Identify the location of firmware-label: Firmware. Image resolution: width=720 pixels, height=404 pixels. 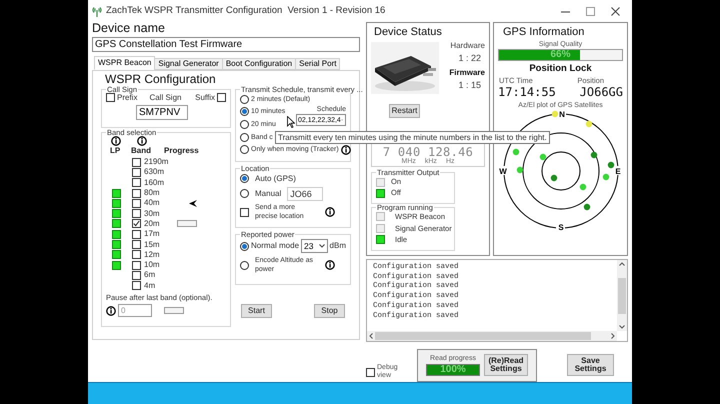
(467, 73).